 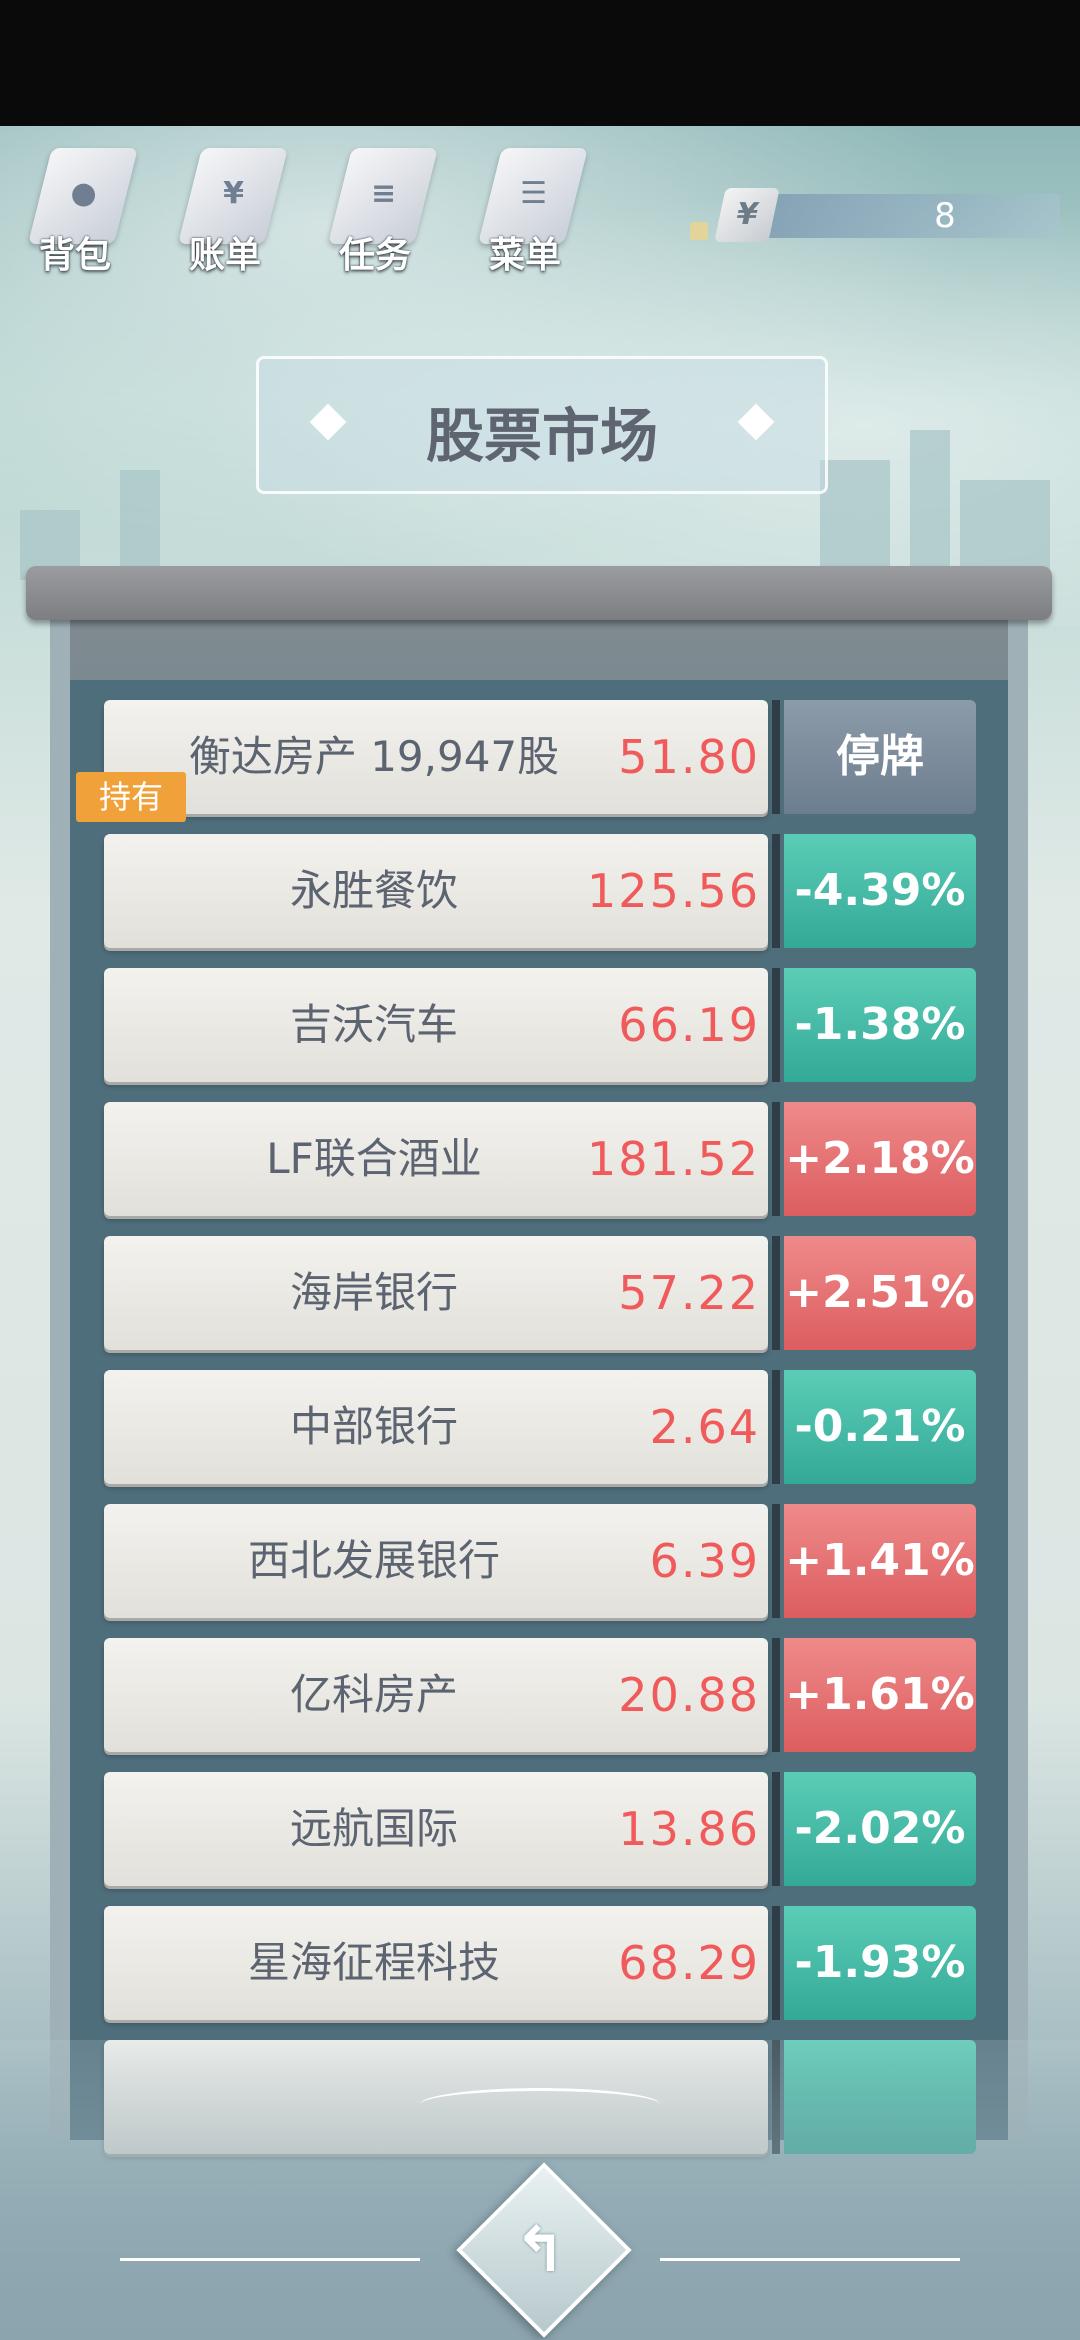 What do you see at coordinates (373, 1694) in the screenshot?
I see `stock-name: 亿科房产` at bounding box center [373, 1694].